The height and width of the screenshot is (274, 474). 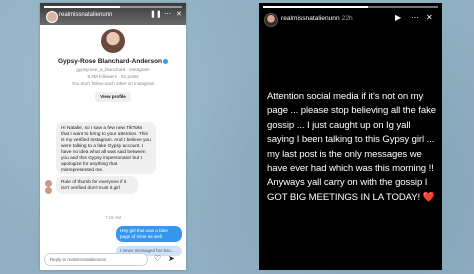 I want to click on dm-profile-picture, so click(x=113, y=41).